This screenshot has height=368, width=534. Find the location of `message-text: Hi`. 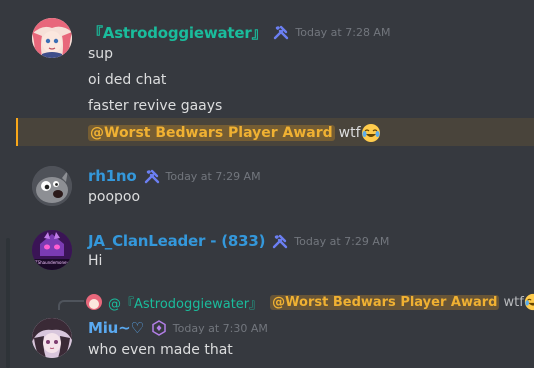

message-text: Hi is located at coordinates (95, 261).